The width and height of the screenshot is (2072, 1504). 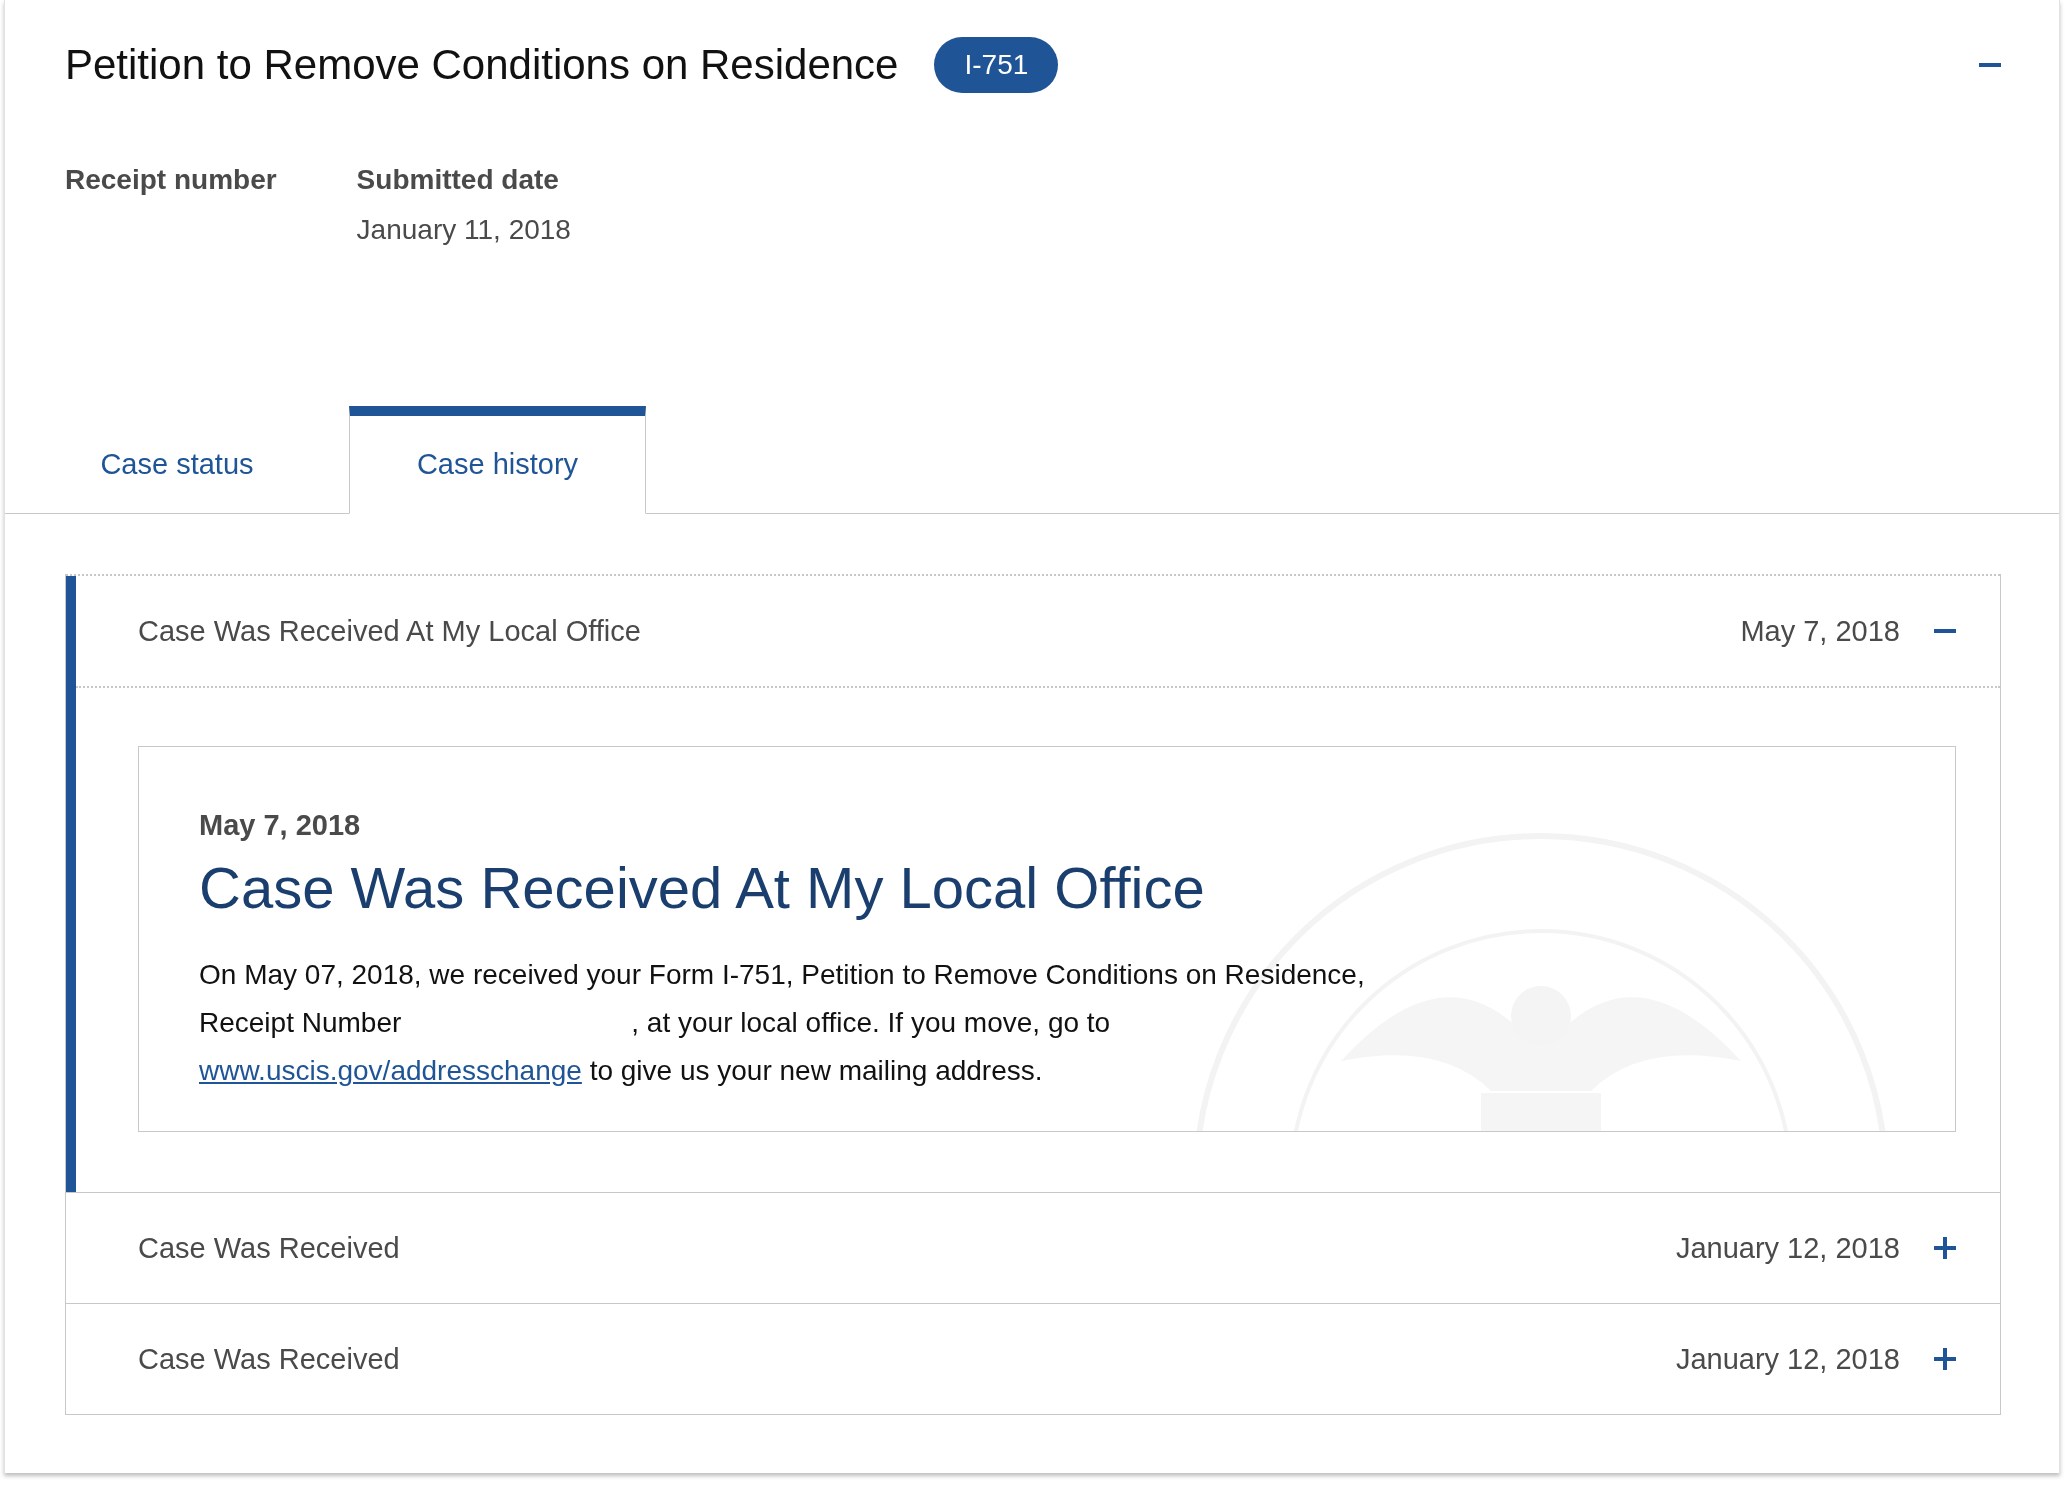 I want to click on detail-text: On May 07, 2018, we received your Form I-751, Petition to Remove Conditions on Residence, Receipt Number , at your local office. If you move, go to www.uscis.gov/addresschange to give us your new mailing address., so click(x=782, y=1023).